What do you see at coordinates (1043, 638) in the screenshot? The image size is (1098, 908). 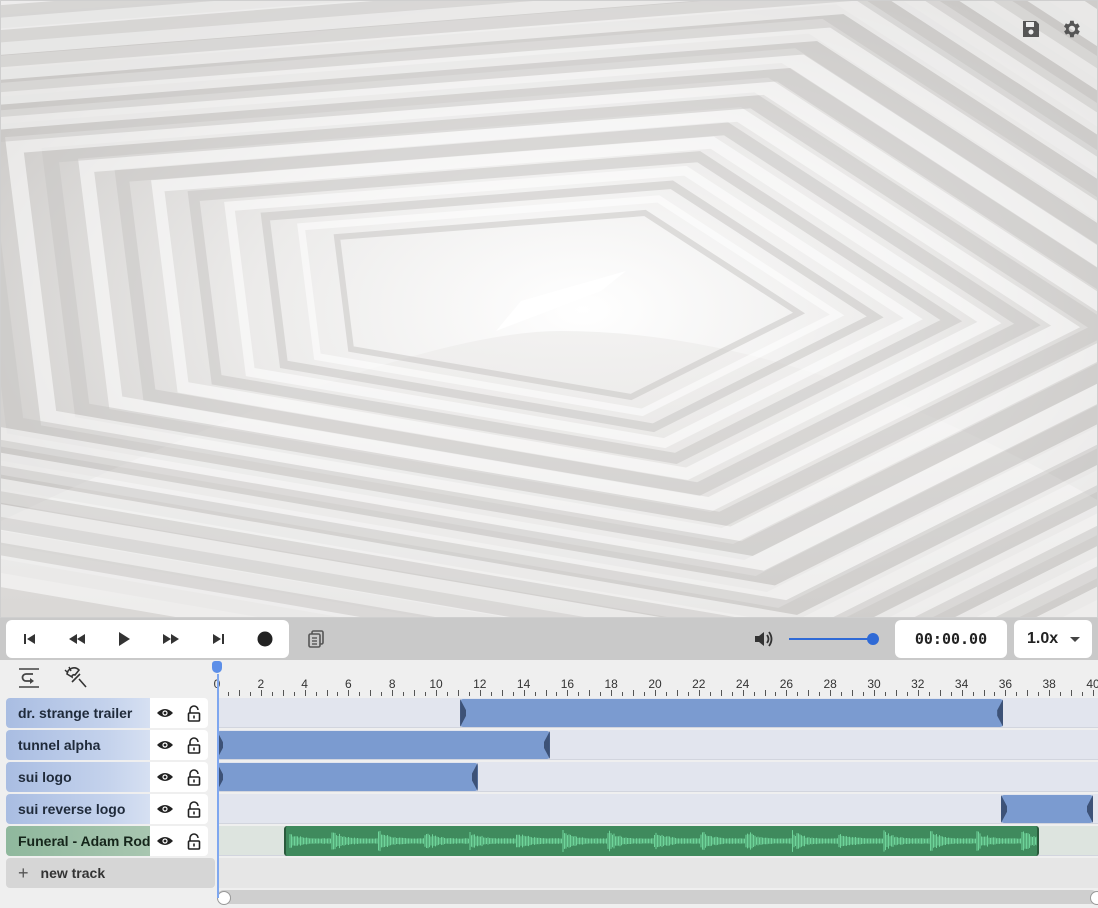 I see `speed-value: 1.0x` at bounding box center [1043, 638].